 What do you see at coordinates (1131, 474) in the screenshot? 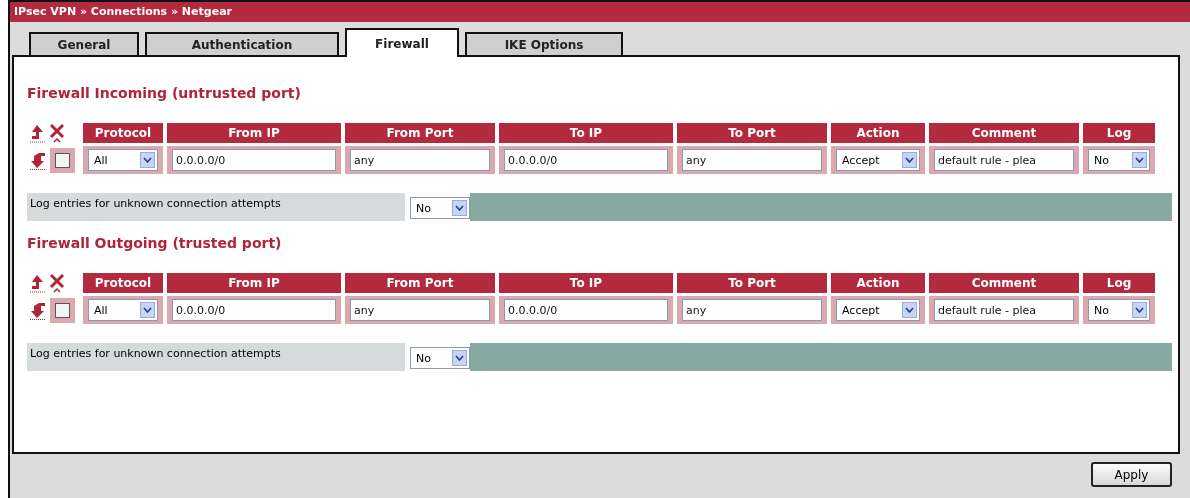
I see `apply-button: Apply` at bounding box center [1131, 474].